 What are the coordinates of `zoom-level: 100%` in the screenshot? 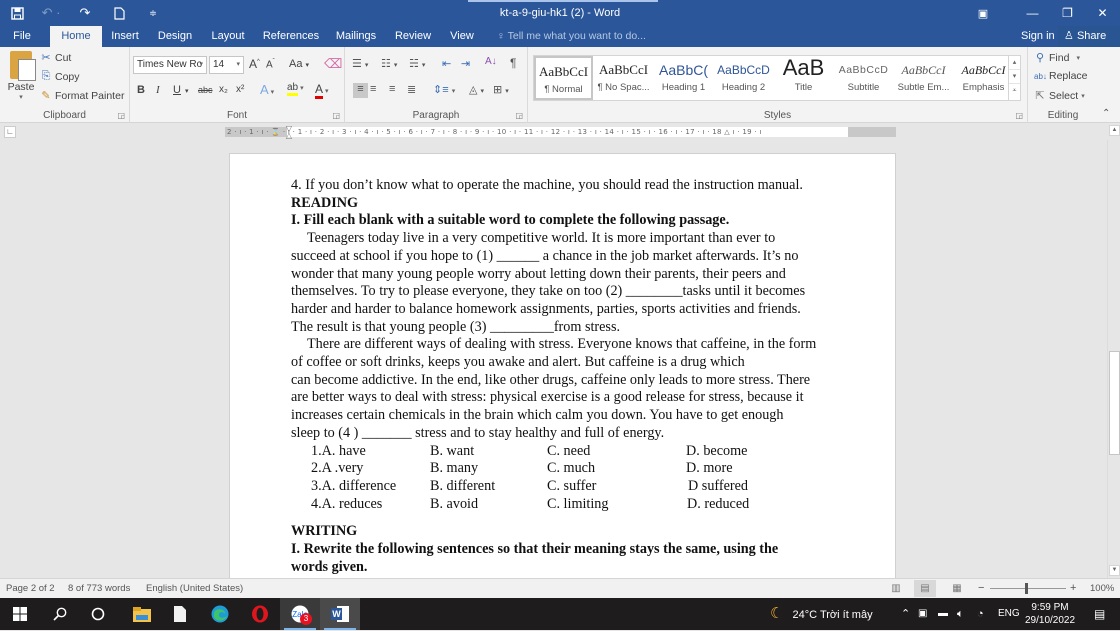 It's located at (1102, 588).